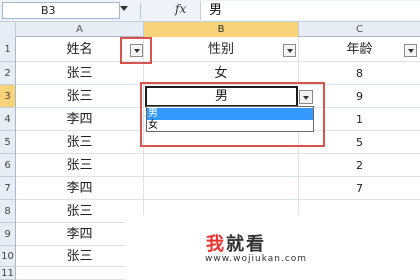  What do you see at coordinates (8, 273) in the screenshot?
I see `row-header-11: 11` at bounding box center [8, 273].